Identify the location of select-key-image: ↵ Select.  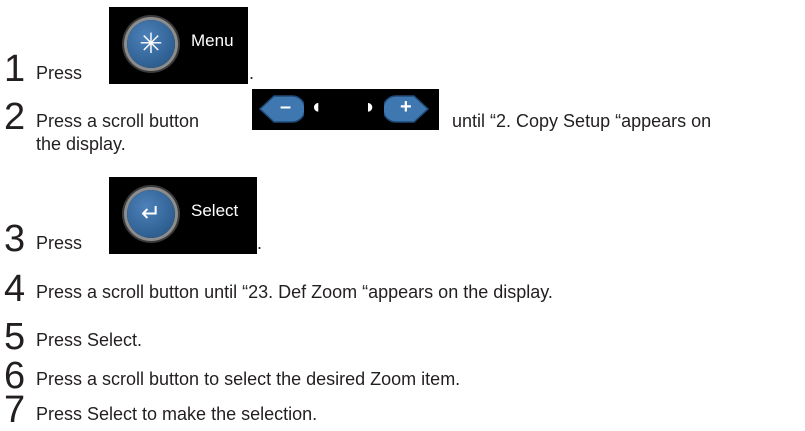
(183, 215).